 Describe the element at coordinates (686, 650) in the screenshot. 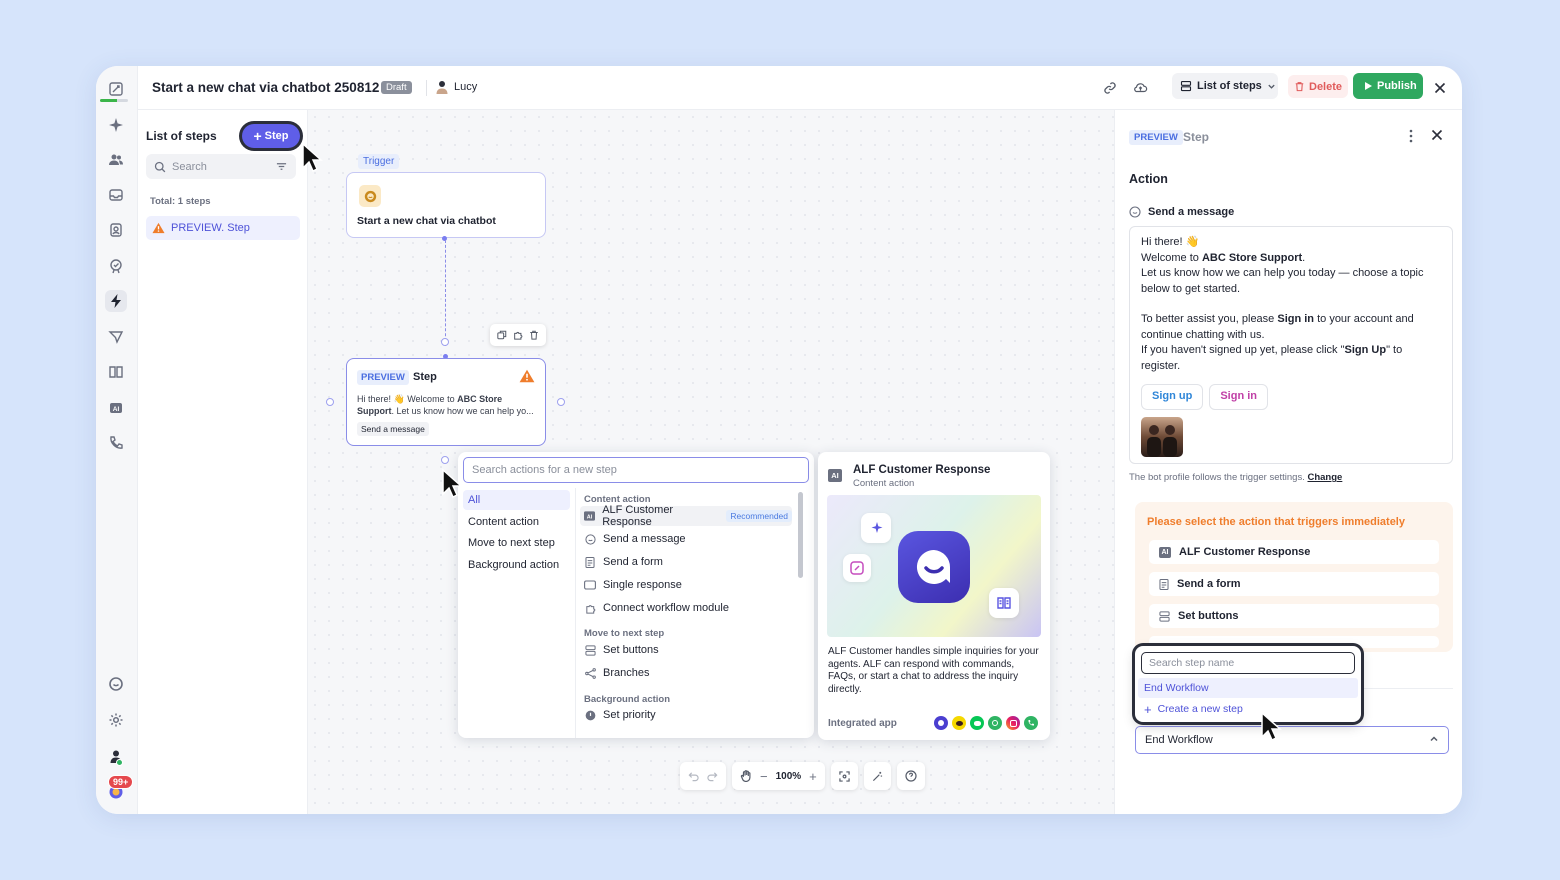

I see `action-item-set-buttons: Set buttons` at that location.